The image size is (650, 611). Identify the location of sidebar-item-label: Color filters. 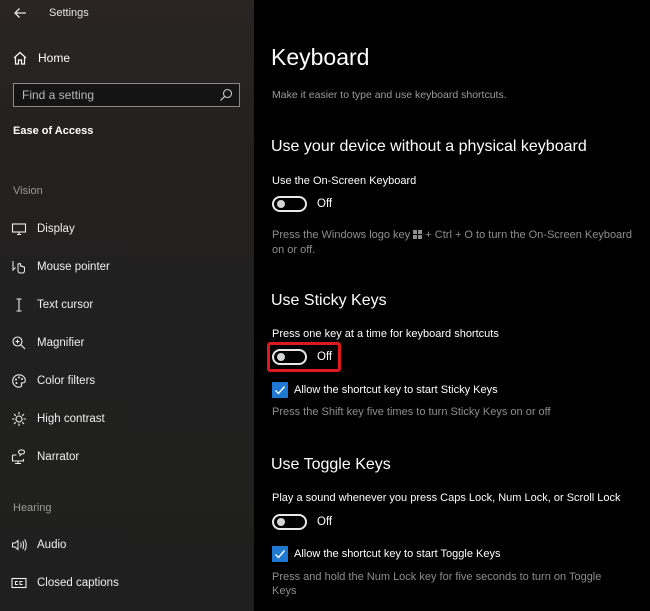
(66, 381).